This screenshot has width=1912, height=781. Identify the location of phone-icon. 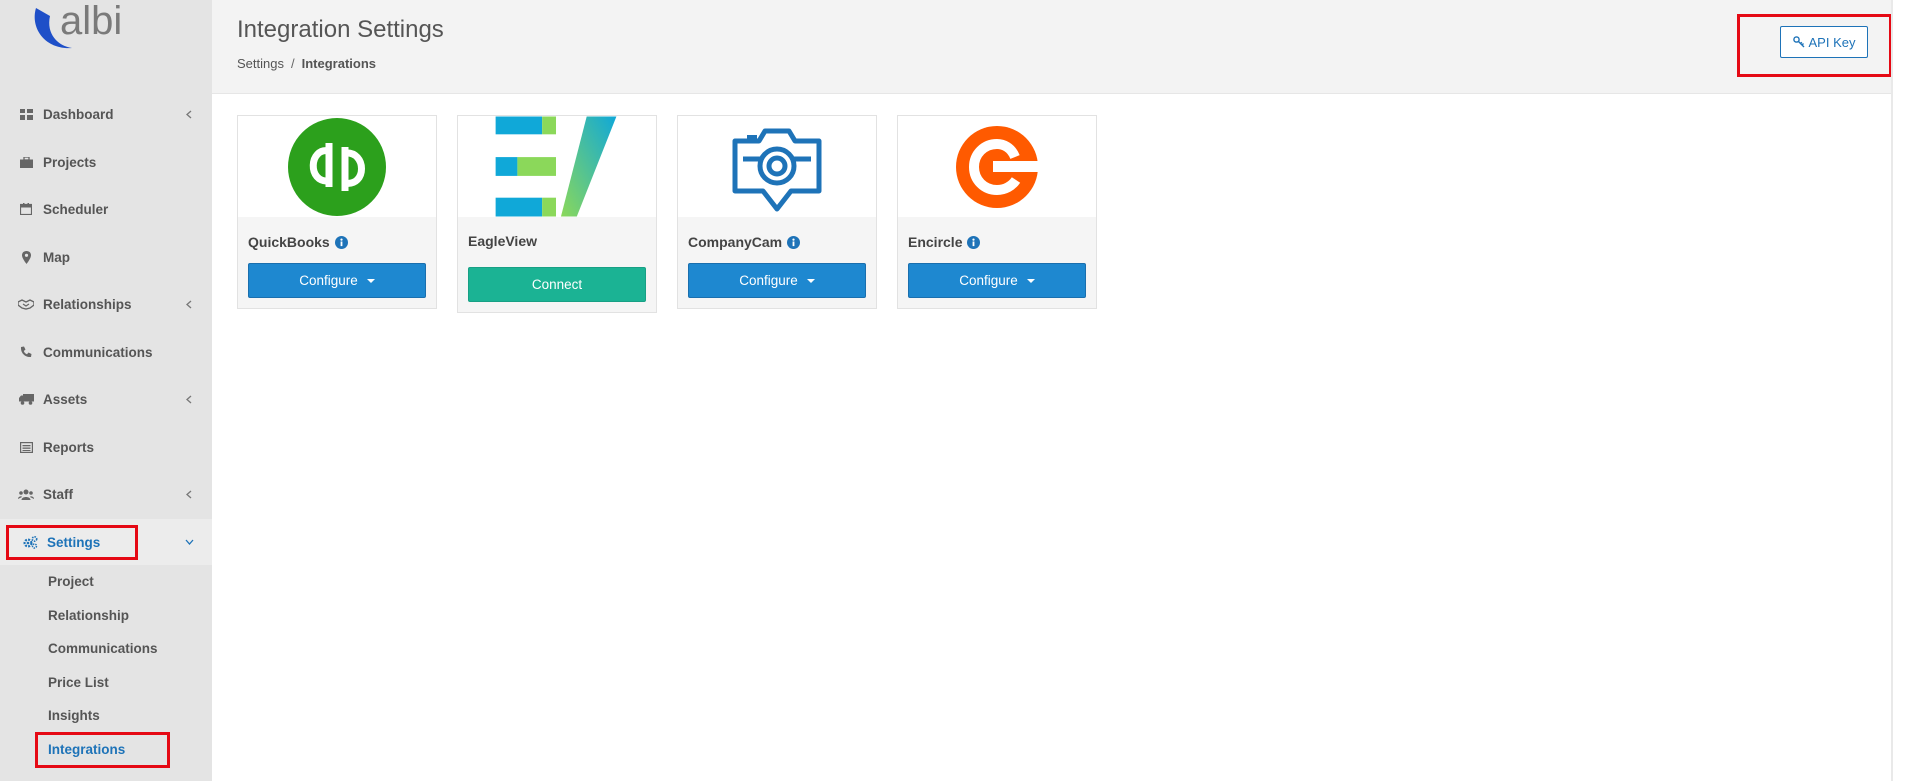
(26, 352).